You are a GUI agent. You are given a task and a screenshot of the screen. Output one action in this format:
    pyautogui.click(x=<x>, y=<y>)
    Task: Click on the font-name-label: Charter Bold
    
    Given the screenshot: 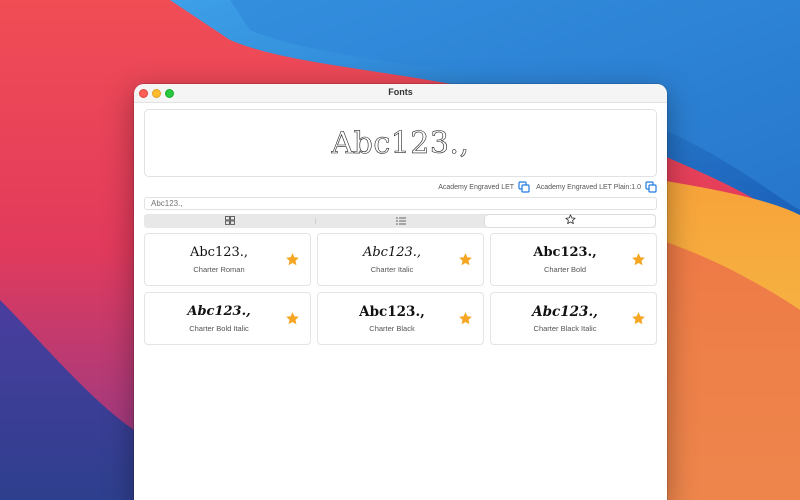 What is the action you would take?
    pyautogui.click(x=565, y=269)
    